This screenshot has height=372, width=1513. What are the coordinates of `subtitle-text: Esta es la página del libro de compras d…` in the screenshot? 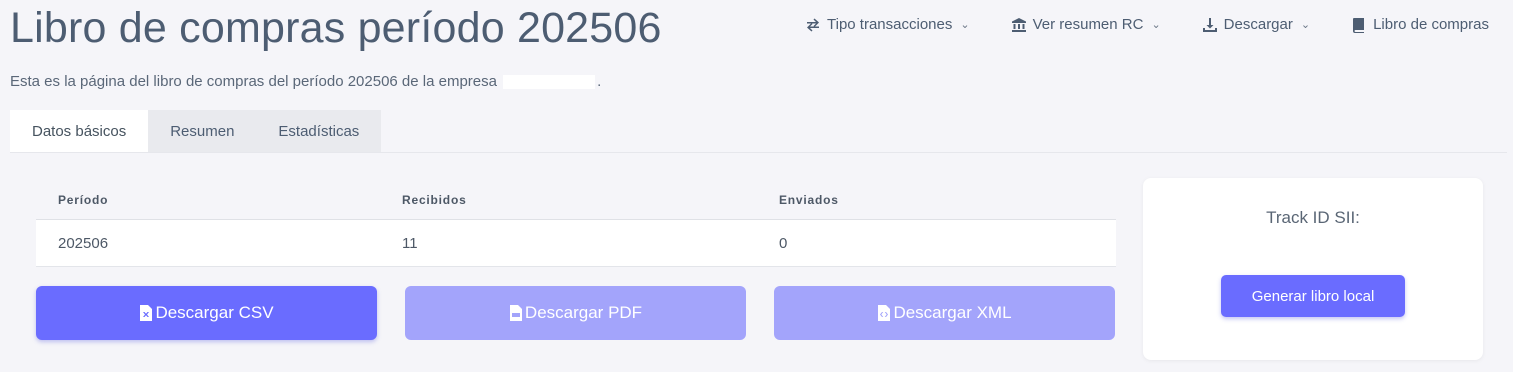 It's located at (253, 81).